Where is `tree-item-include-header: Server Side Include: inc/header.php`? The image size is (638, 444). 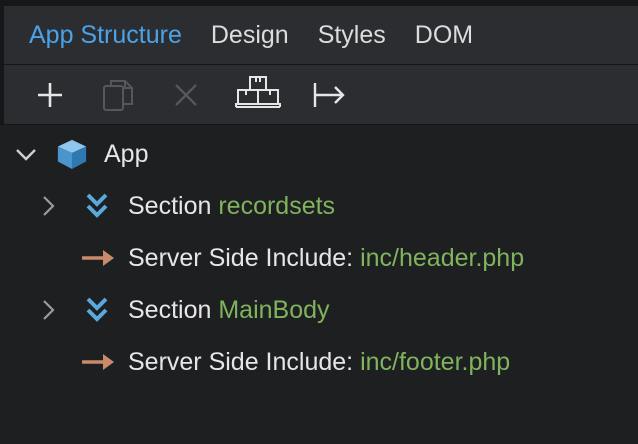
tree-item-include-header: Server Side Include: inc/header.php is located at coordinates (319, 258).